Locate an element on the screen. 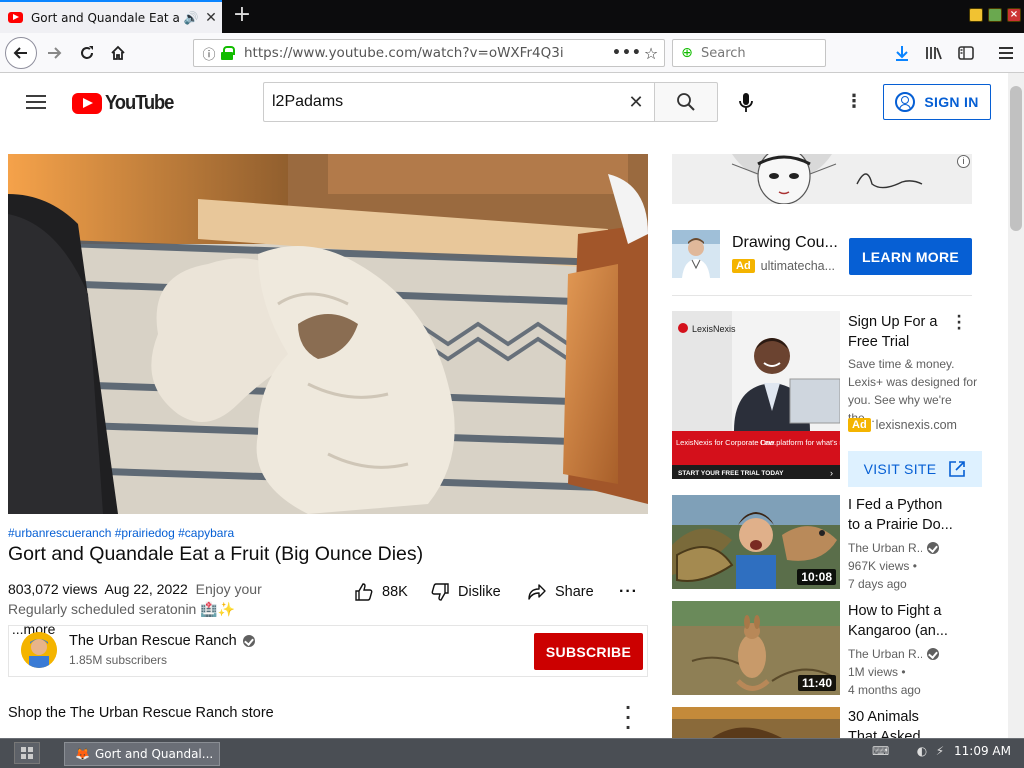 Image resolution: width=1024 pixels, height=768 pixels. reload-button is located at coordinates (87, 53).